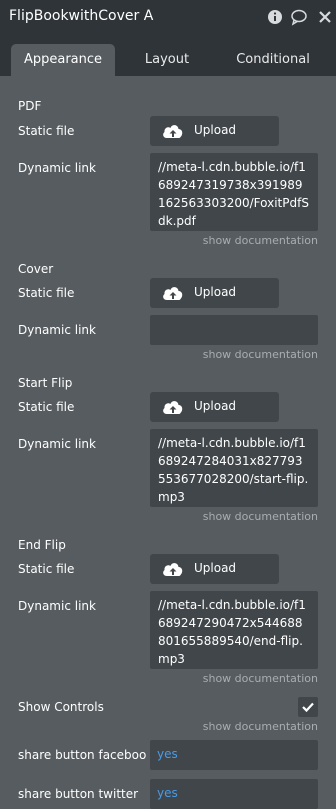 This screenshot has width=336, height=809. What do you see at coordinates (81, 16) in the screenshot?
I see `element-title: FlipBookwithCover A` at bounding box center [81, 16].